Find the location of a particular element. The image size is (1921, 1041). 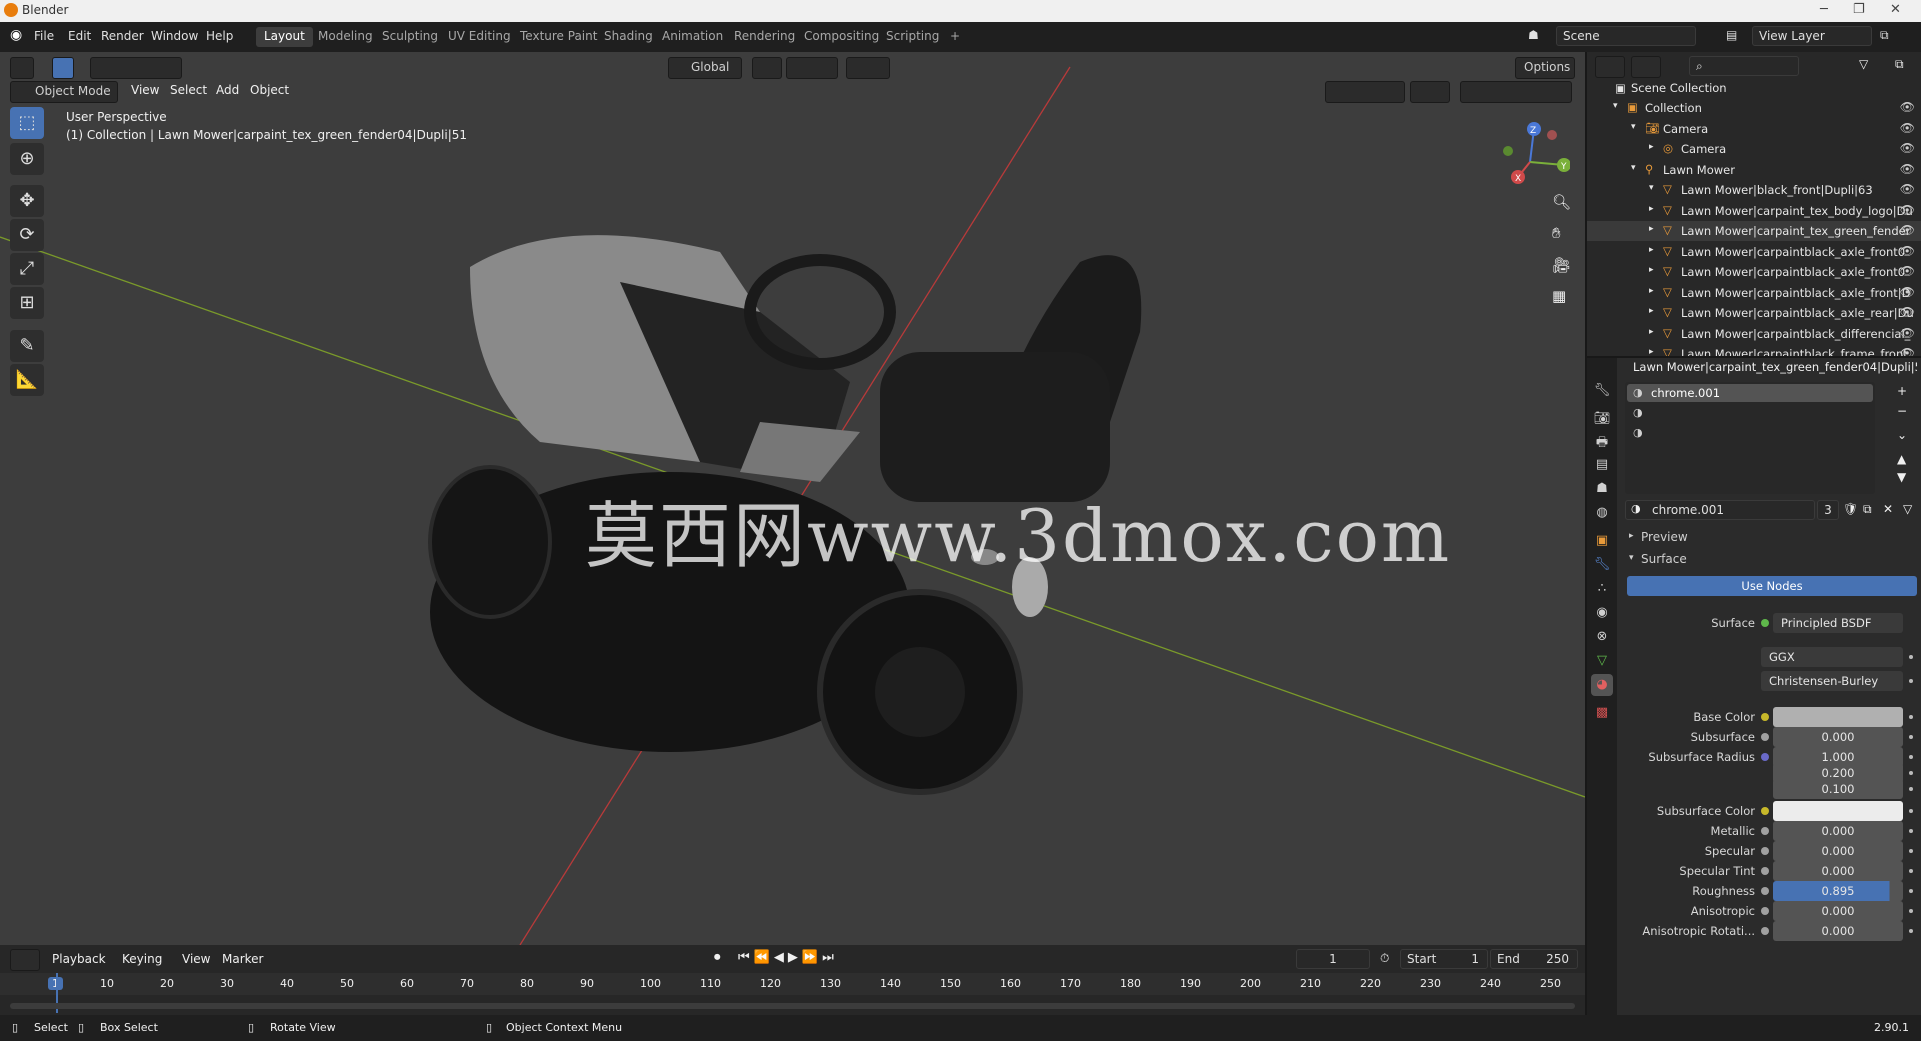

surface-panel-header: ▾ Surface is located at coordinates (1772, 560).